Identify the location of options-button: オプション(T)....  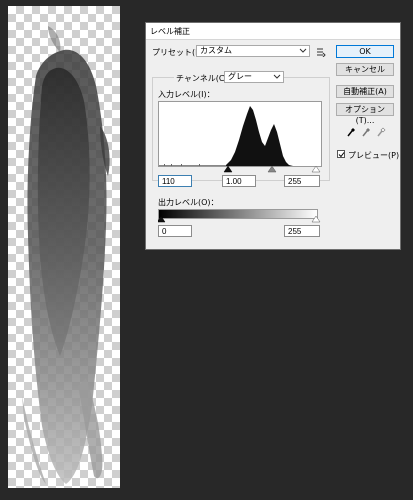
(365, 114).